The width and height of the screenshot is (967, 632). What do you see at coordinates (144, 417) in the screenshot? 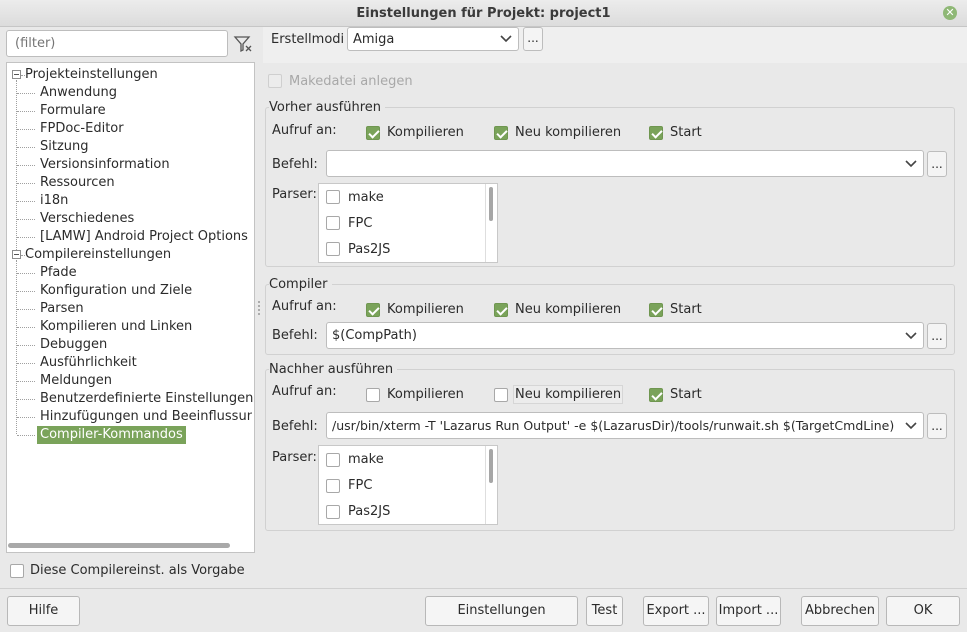
I see `tree-item: Hinzufügungen und Beeinflussungen` at bounding box center [144, 417].